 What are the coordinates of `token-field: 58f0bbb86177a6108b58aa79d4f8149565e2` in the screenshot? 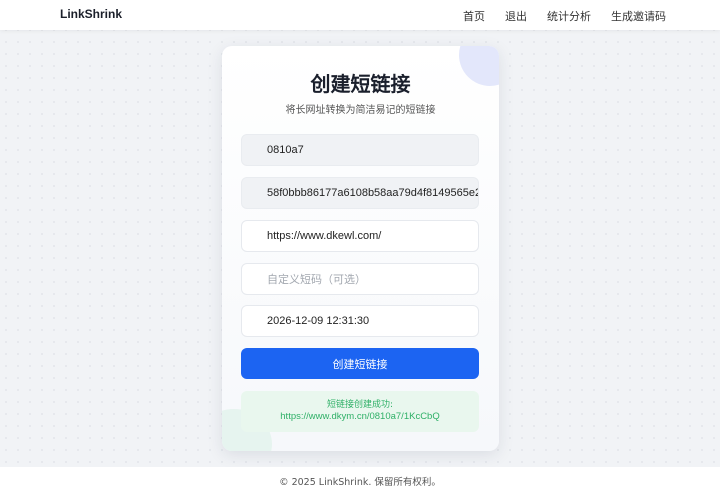 It's located at (360, 193).